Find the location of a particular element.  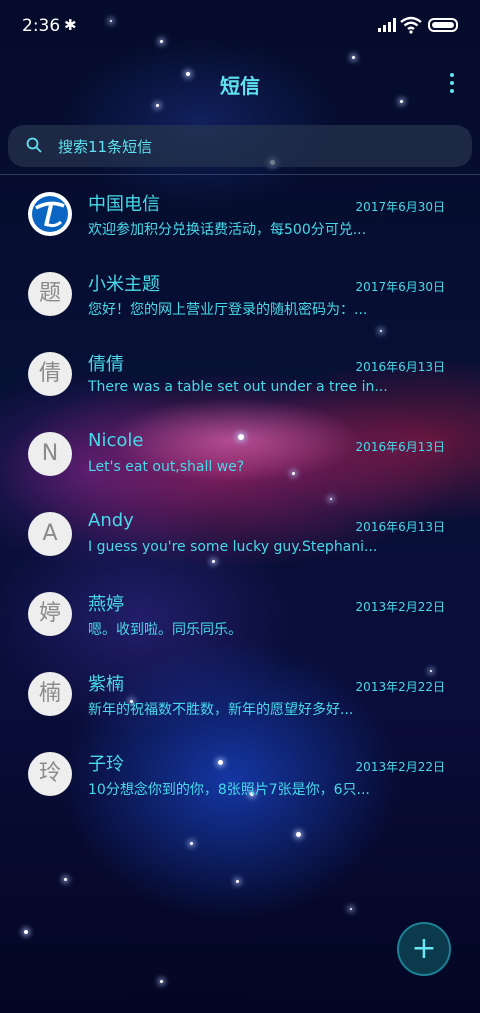

message-preview: 嗯。收到啦。同乐同乐。 is located at coordinates (165, 630).